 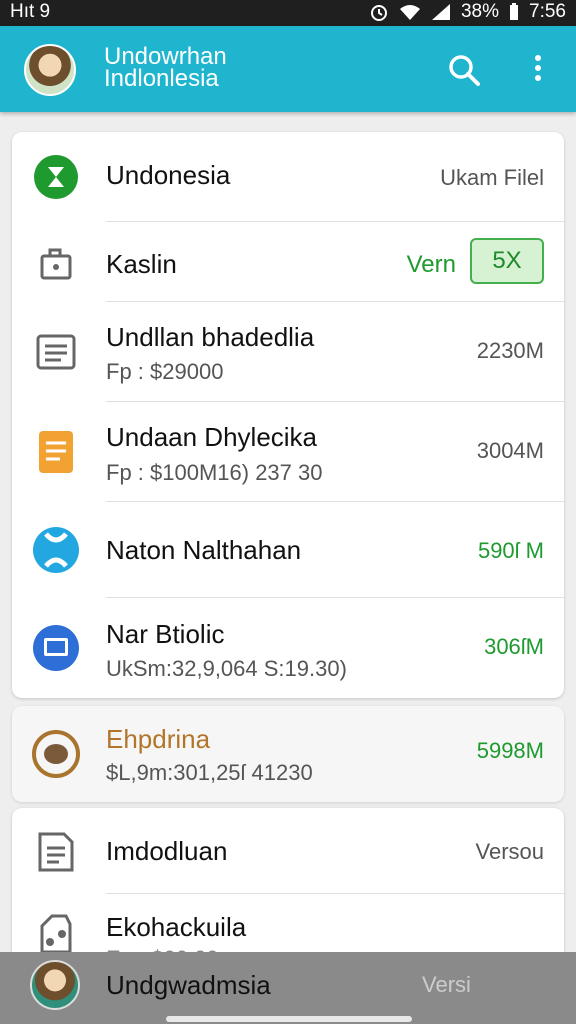 I want to click on puzzle-icon, so click(x=56, y=550).